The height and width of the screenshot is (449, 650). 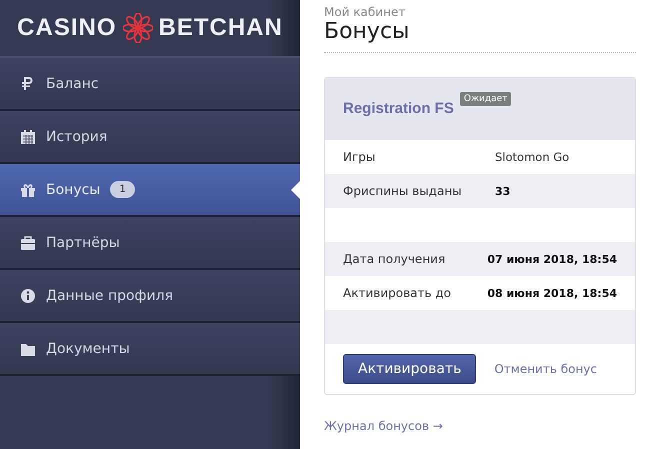 What do you see at coordinates (66, 28) in the screenshot?
I see `logo-text: CASINO` at bounding box center [66, 28].